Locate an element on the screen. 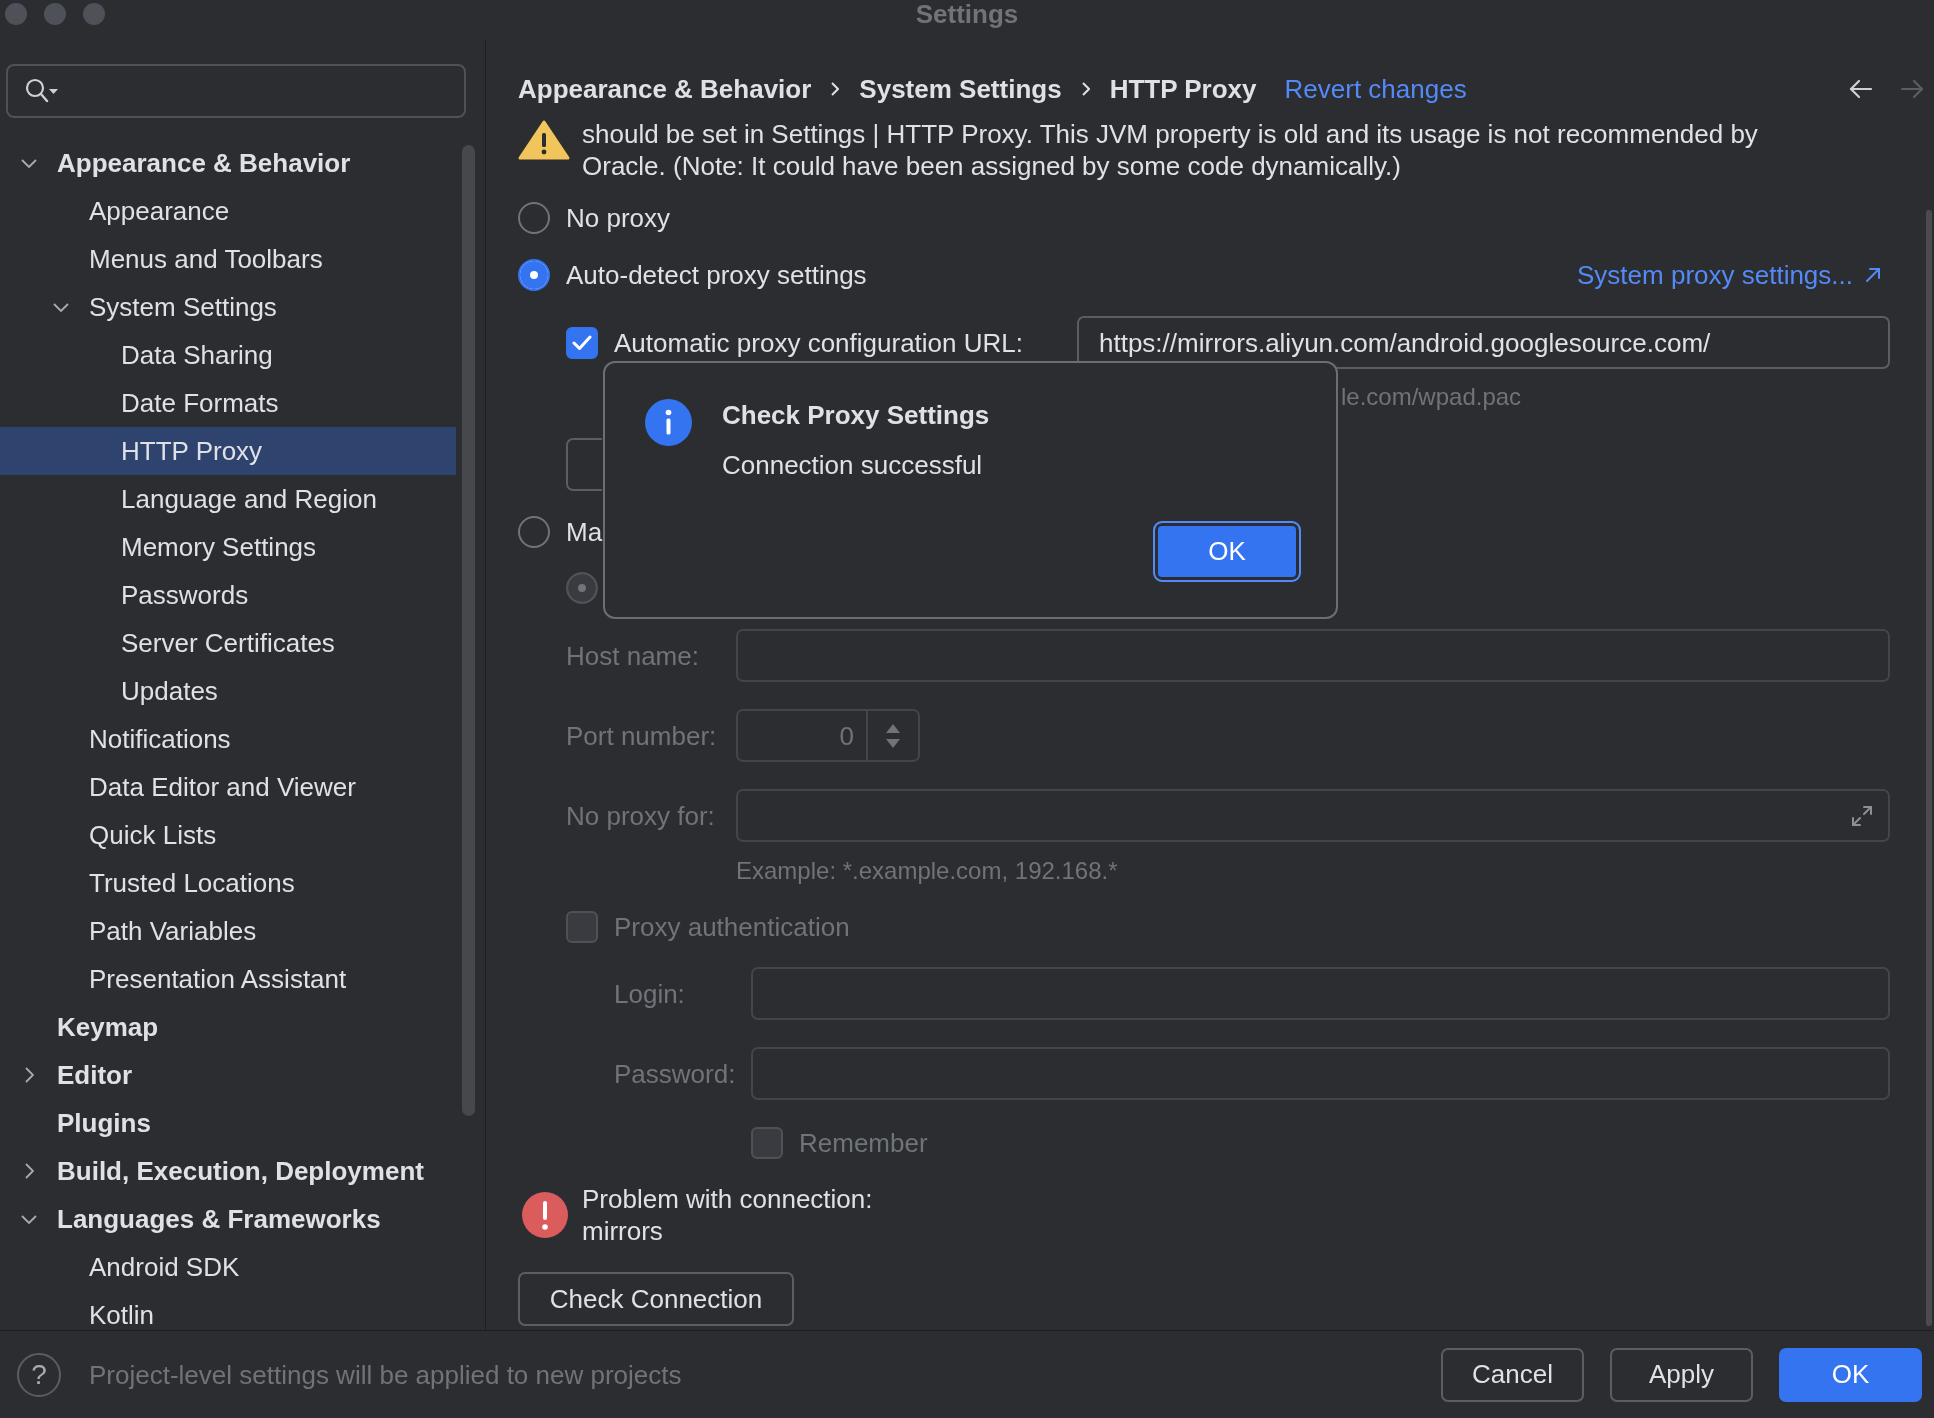 Image resolution: width=1934 pixels, height=1418 pixels. tree-item: Kotlin is located at coordinates (228, 1310).